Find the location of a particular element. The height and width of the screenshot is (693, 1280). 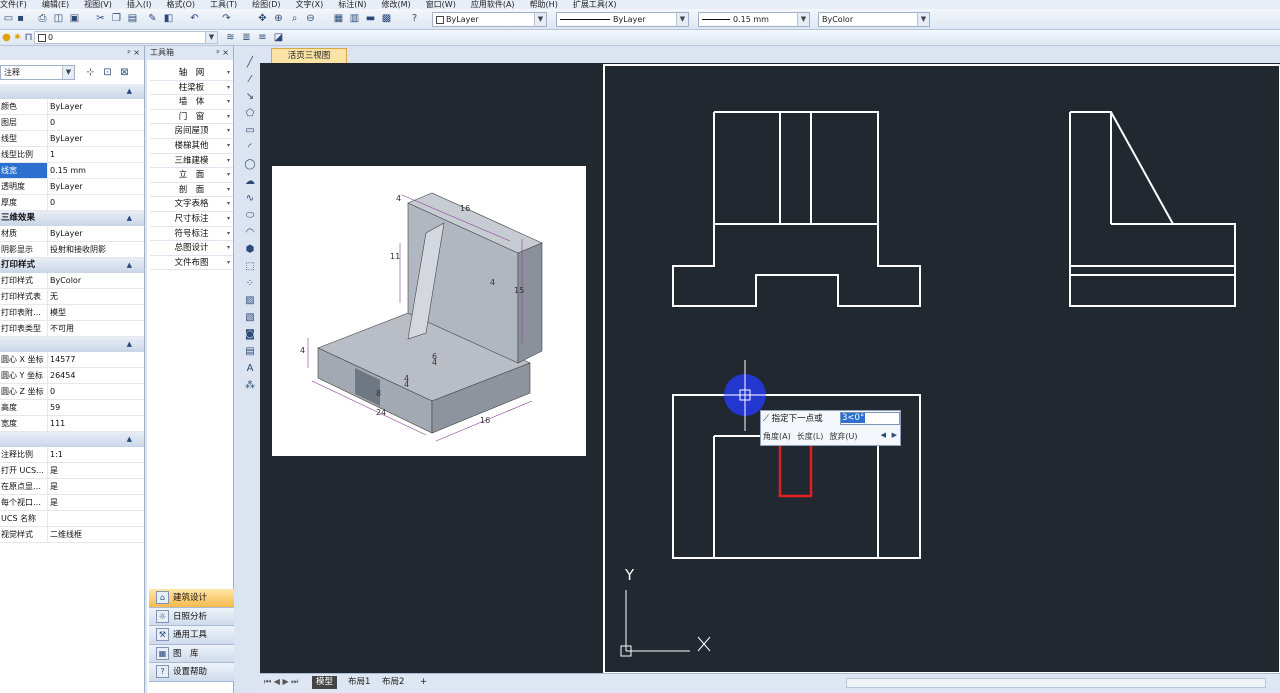

make-block-icon: ⬚ is located at coordinates (250, 266).